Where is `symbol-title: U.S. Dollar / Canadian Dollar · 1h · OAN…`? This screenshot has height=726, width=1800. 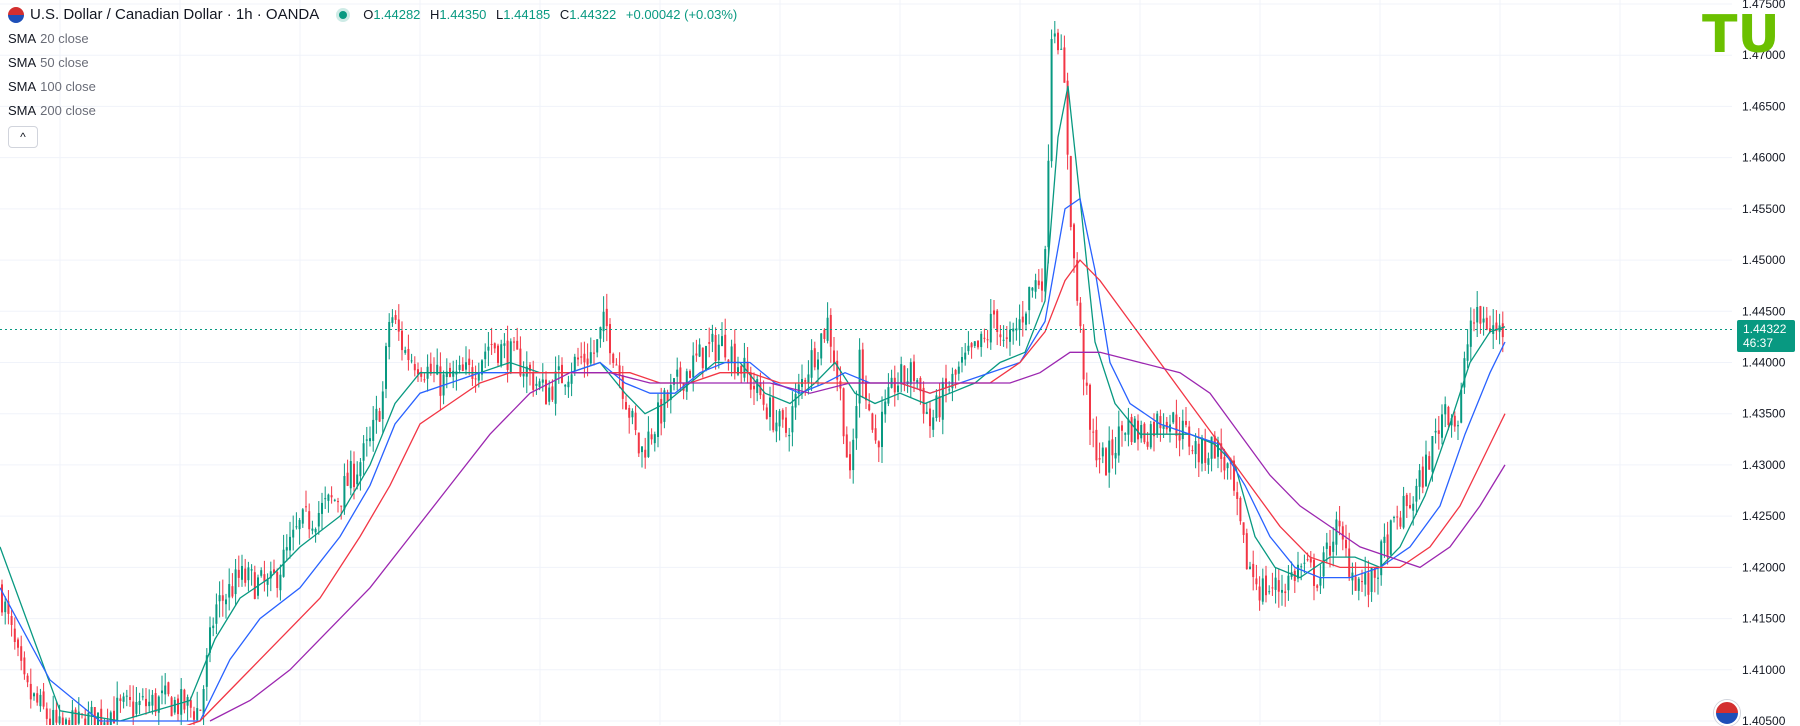 symbol-title: U.S. Dollar / Canadian Dollar · 1h · OAN… is located at coordinates (174, 15).